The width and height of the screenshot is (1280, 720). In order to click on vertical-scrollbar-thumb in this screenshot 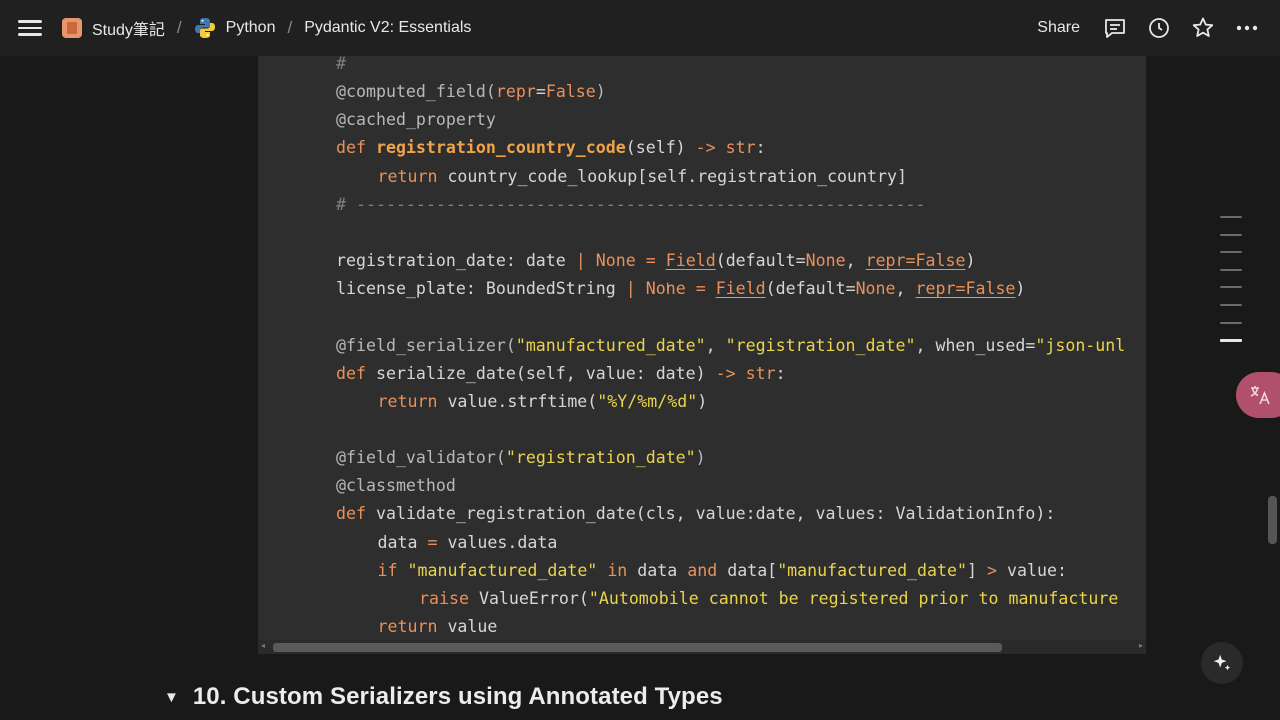, I will do `click(1272, 520)`.